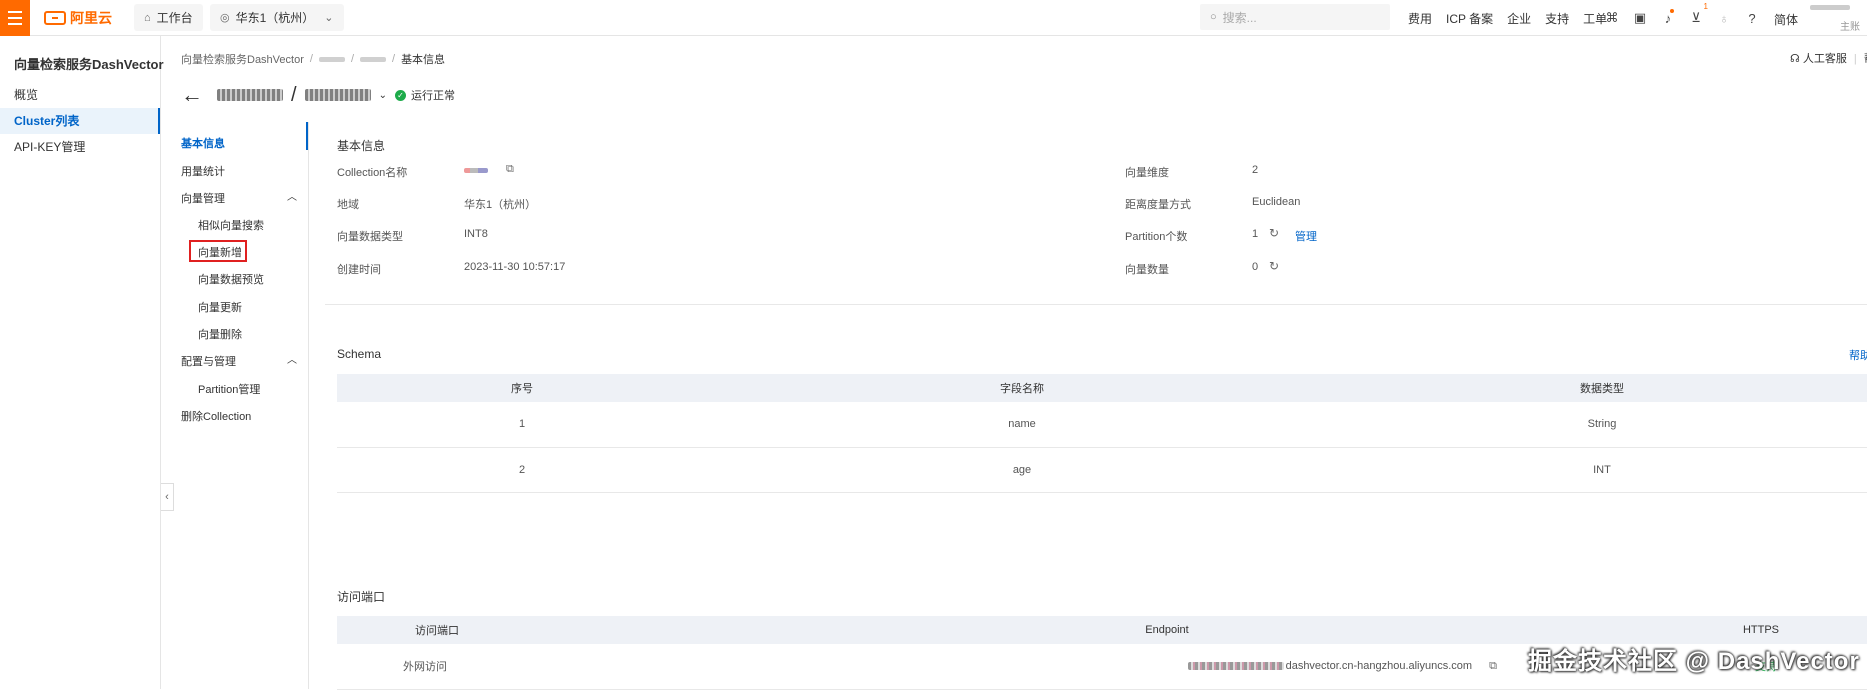  I want to click on lightbulb-icon: ♁, so click(1724, 18).